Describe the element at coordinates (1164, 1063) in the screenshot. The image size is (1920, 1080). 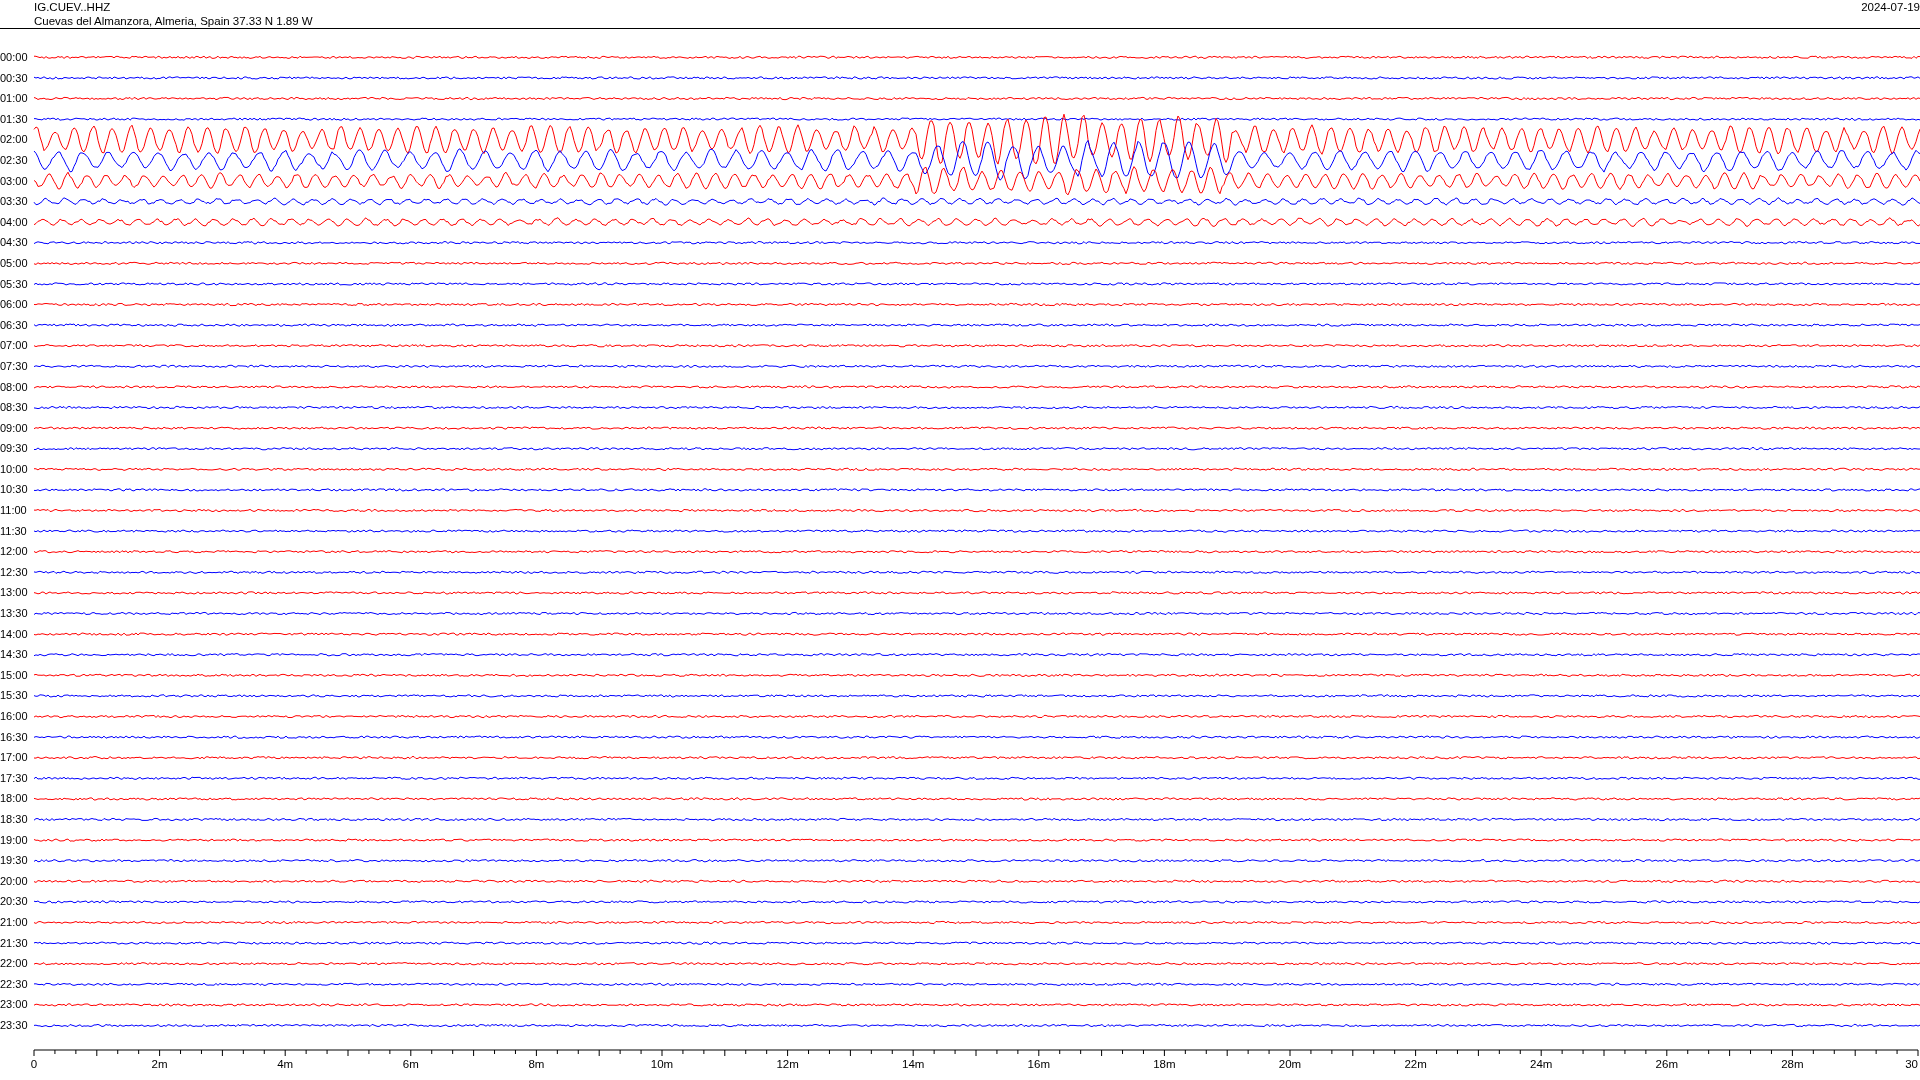
I see `axis-label: 18m` at that location.